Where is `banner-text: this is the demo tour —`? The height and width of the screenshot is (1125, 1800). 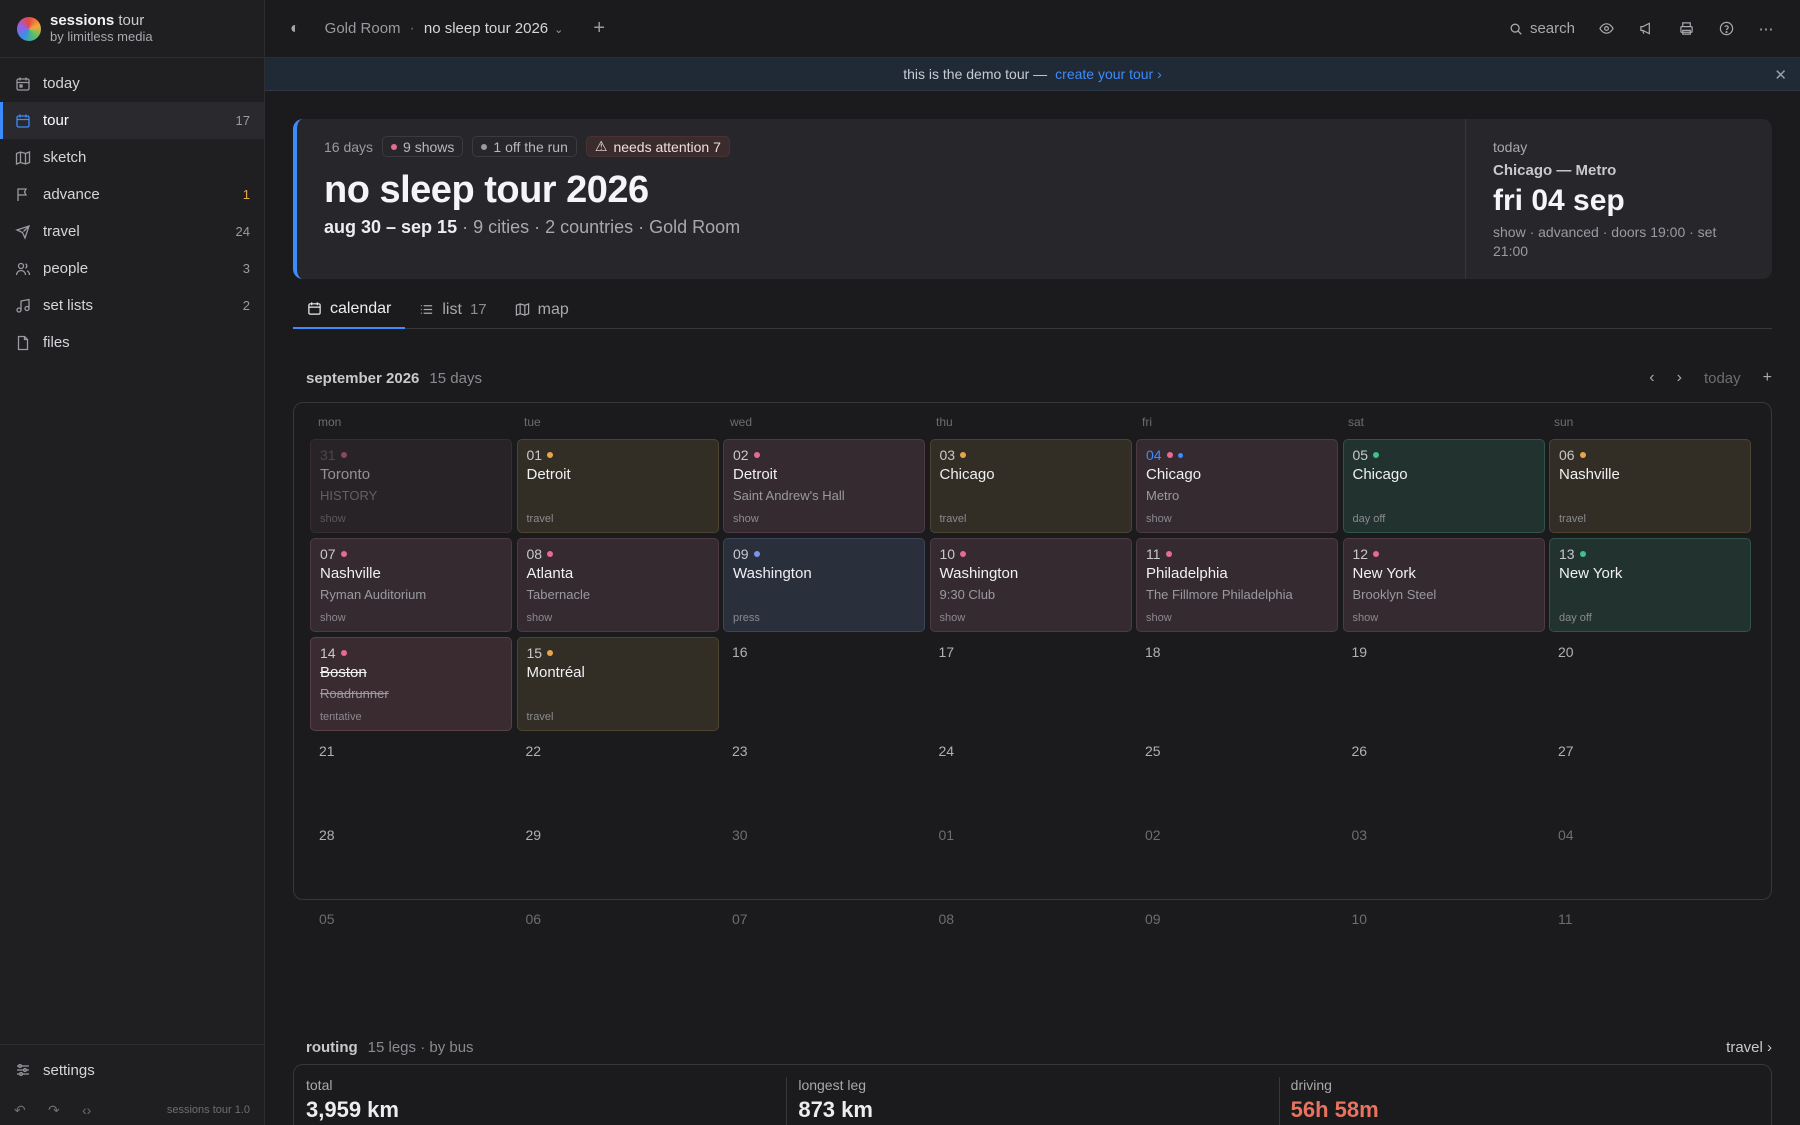
banner-text: this is the demo tour — is located at coordinates (975, 74).